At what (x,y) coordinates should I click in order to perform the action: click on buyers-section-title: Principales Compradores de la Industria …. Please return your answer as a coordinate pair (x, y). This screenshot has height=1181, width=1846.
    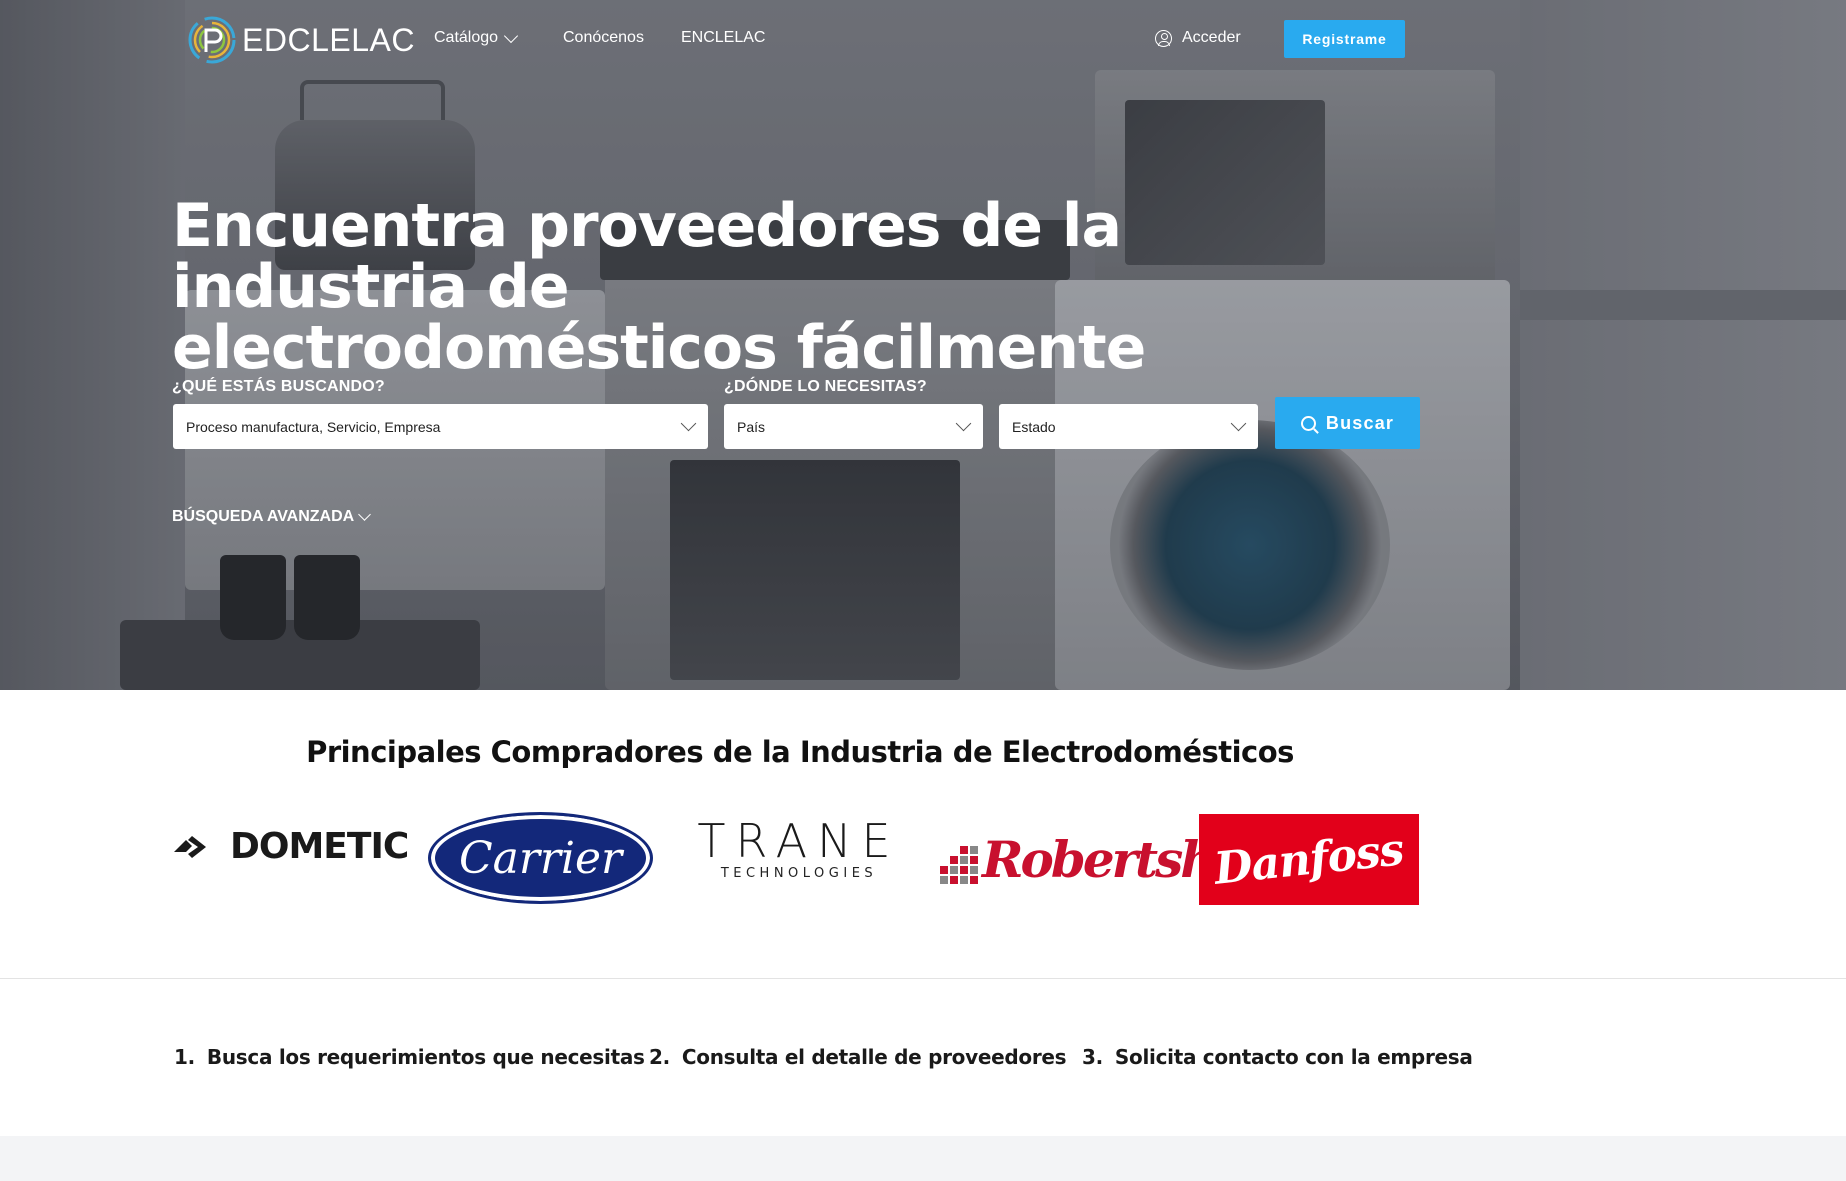
    Looking at the image, I should click on (800, 752).